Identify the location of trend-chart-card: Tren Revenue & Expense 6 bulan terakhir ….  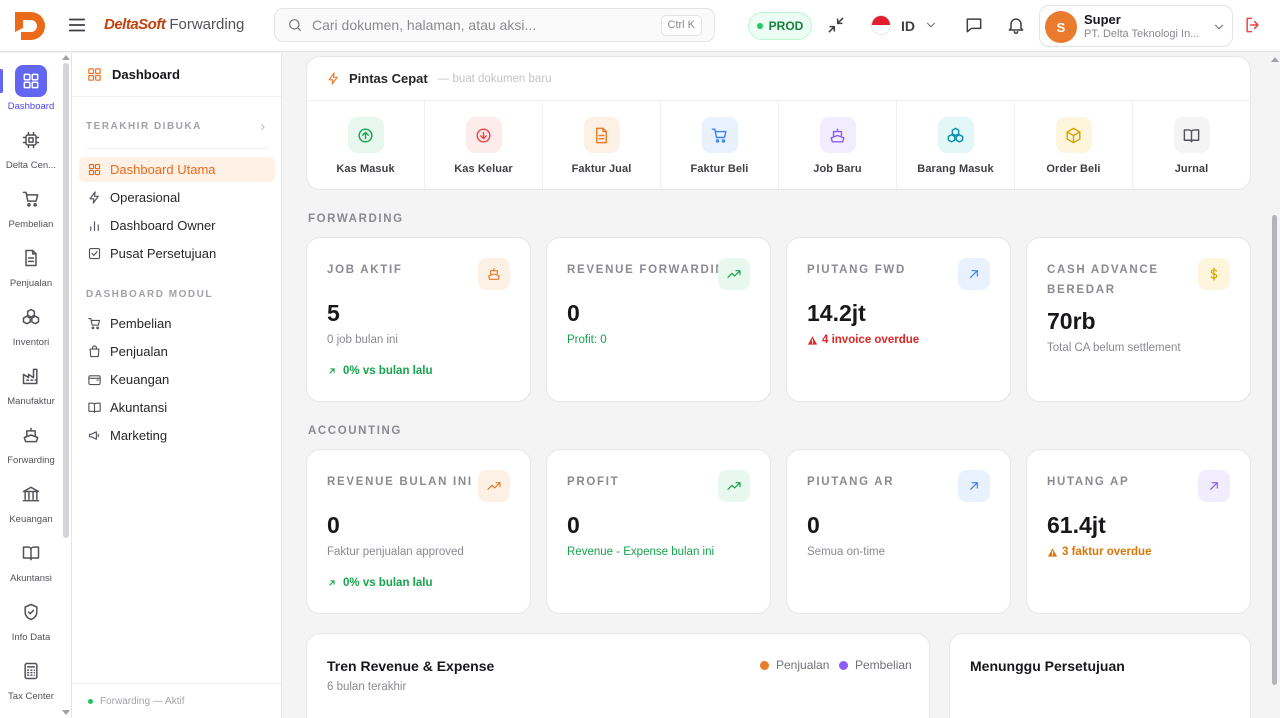
(618, 675).